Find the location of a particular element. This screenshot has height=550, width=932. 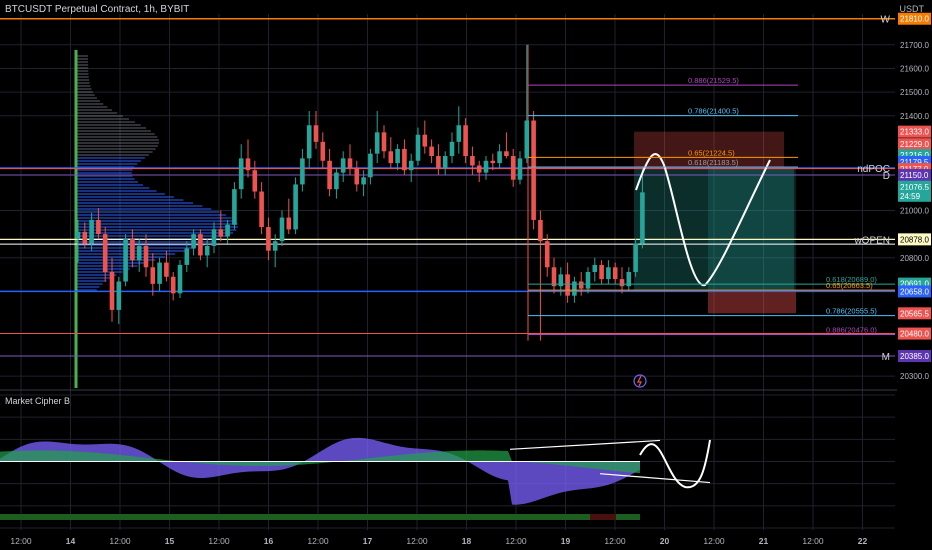

trend-bar is located at coordinates (320, 517).